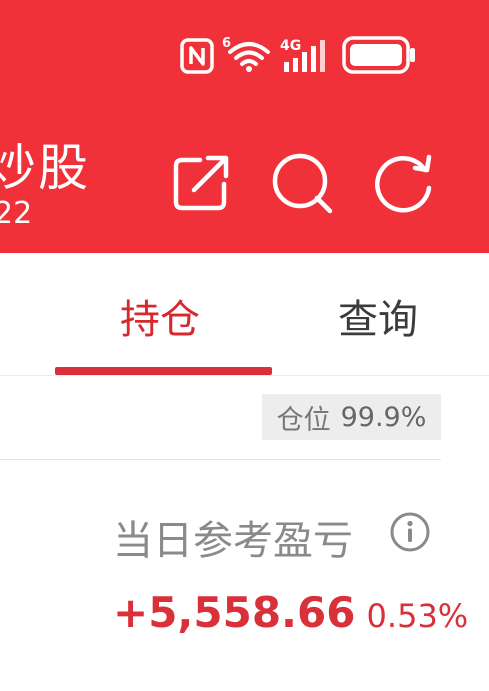 This screenshot has width=489, height=691. What do you see at coordinates (246, 54) in the screenshot?
I see `wifi-icon: 6` at bounding box center [246, 54].